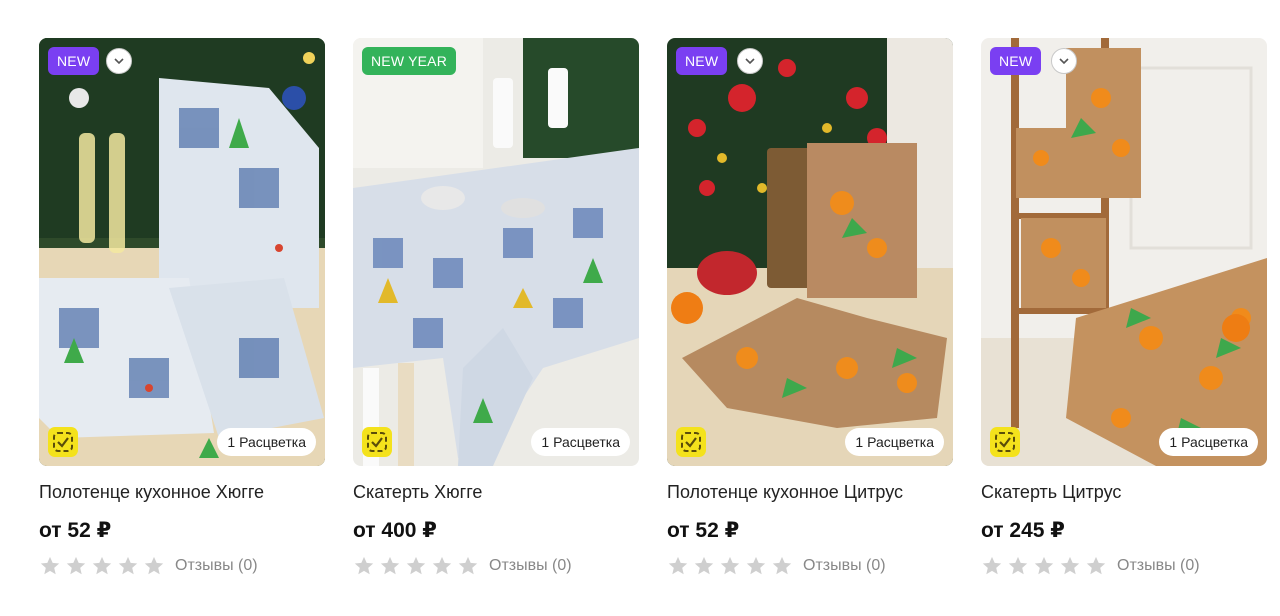  What do you see at coordinates (1023, 530) in the screenshot?
I see `product-price: от 245 ₽` at bounding box center [1023, 530].